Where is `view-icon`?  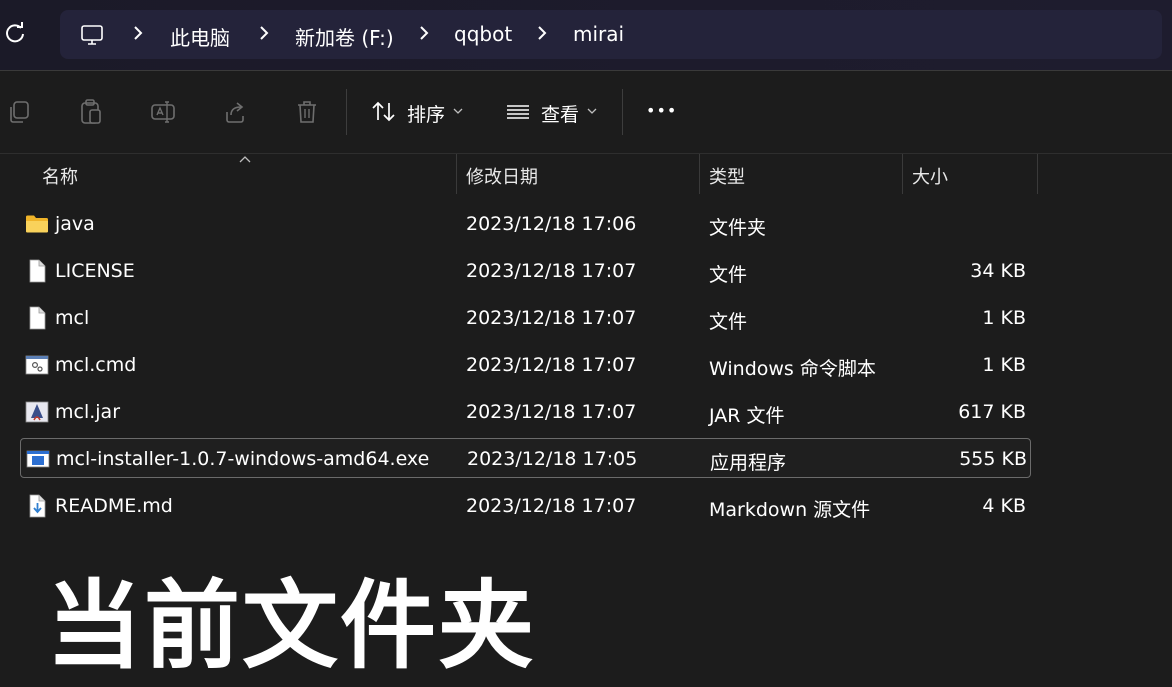
view-icon is located at coordinates (518, 112).